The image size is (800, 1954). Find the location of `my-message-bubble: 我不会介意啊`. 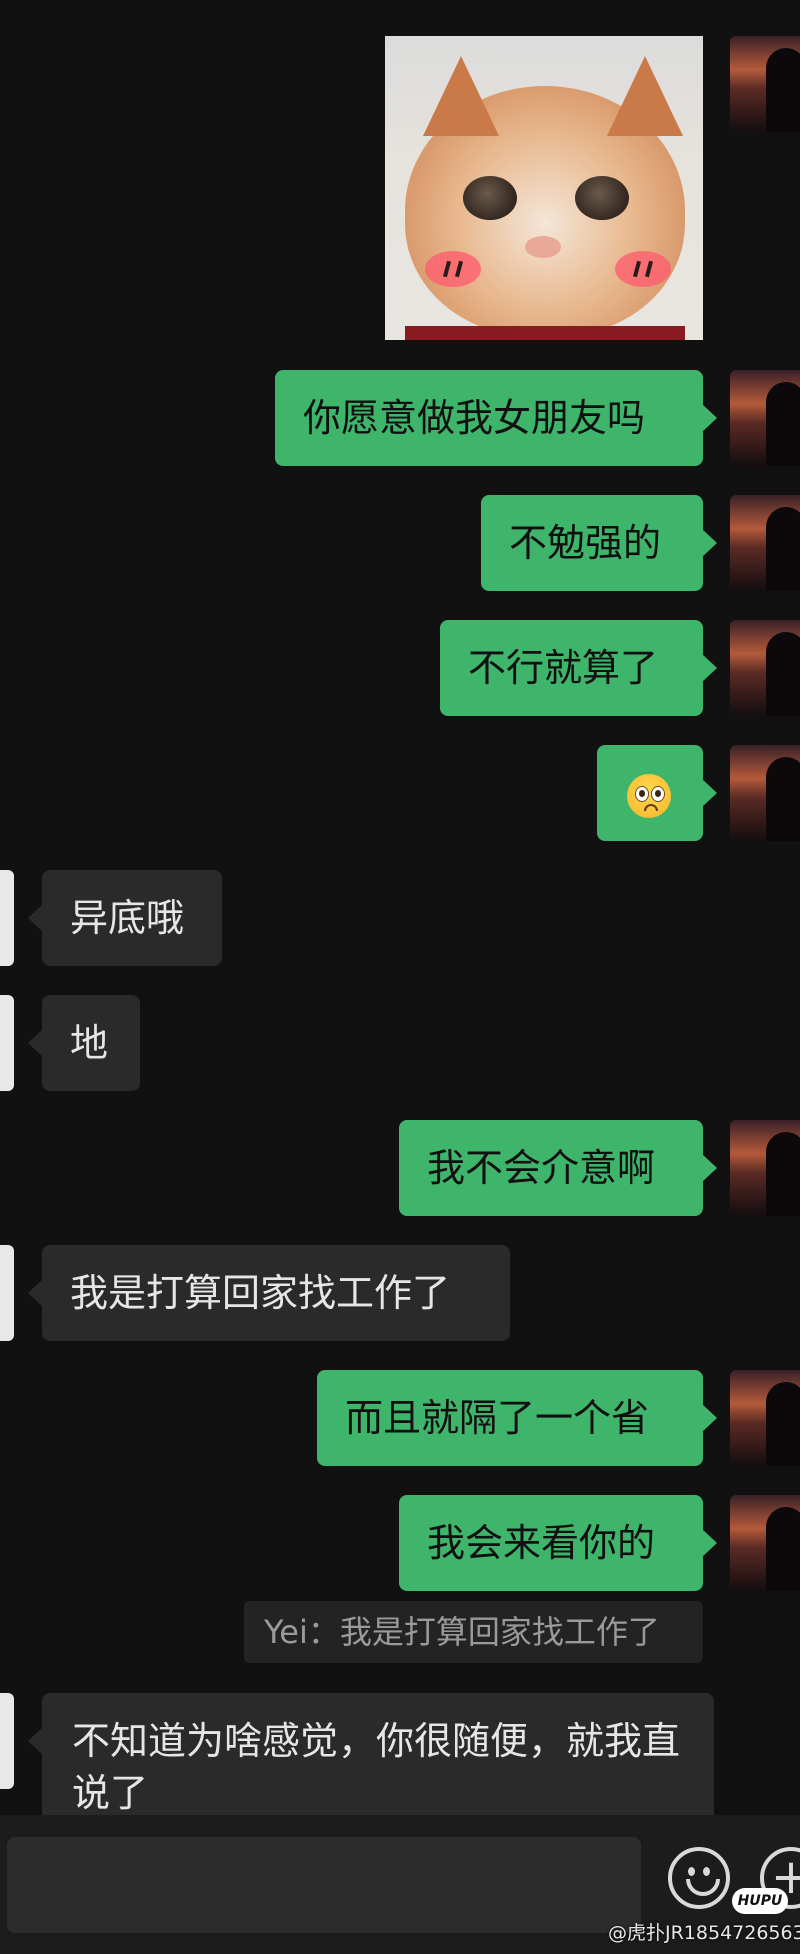

my-message-bubble: 我不会介意啊 is located at coordinates (558, 1168).